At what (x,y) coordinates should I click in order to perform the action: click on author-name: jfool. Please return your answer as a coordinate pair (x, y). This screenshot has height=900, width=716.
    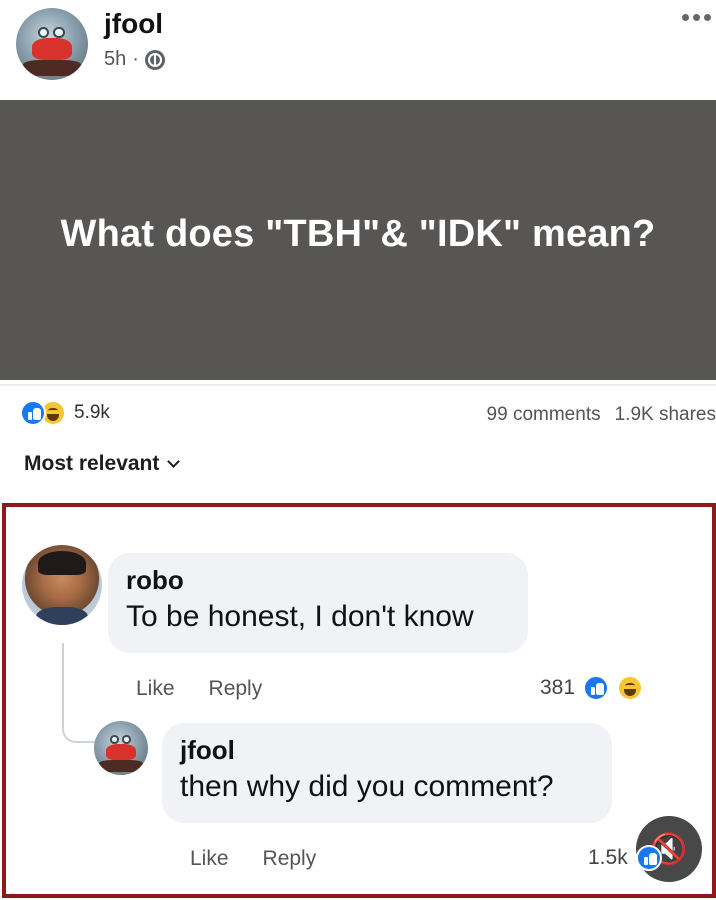
    Looking at the image, I should click on (133, 24).